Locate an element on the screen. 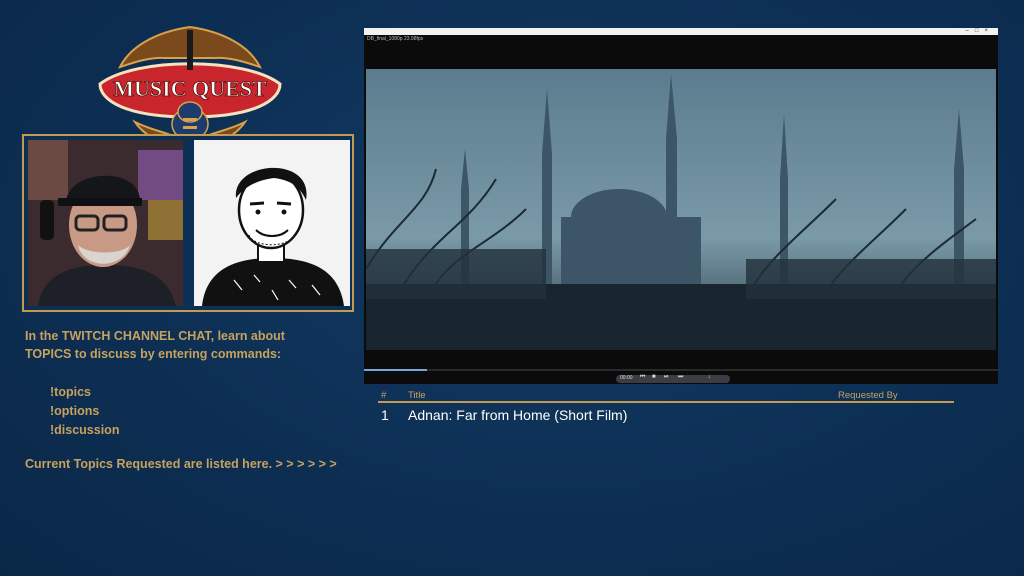  cartoon-avatar is located at coordinates (272, 223).